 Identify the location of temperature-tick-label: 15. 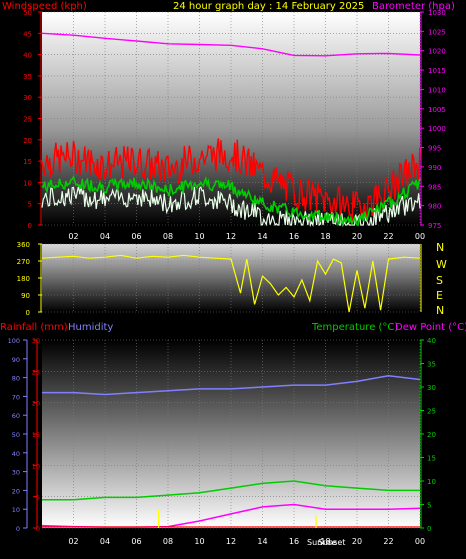
(431, 459).